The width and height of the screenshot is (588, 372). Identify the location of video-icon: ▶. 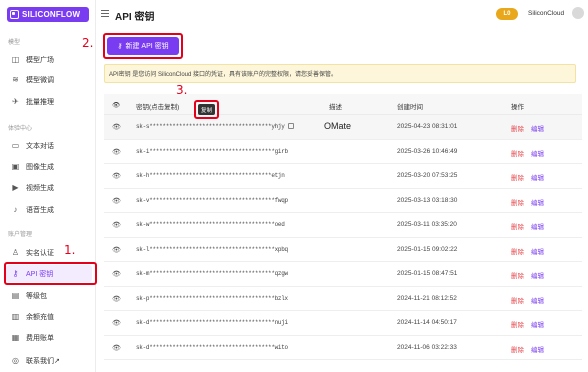
(15, 187).